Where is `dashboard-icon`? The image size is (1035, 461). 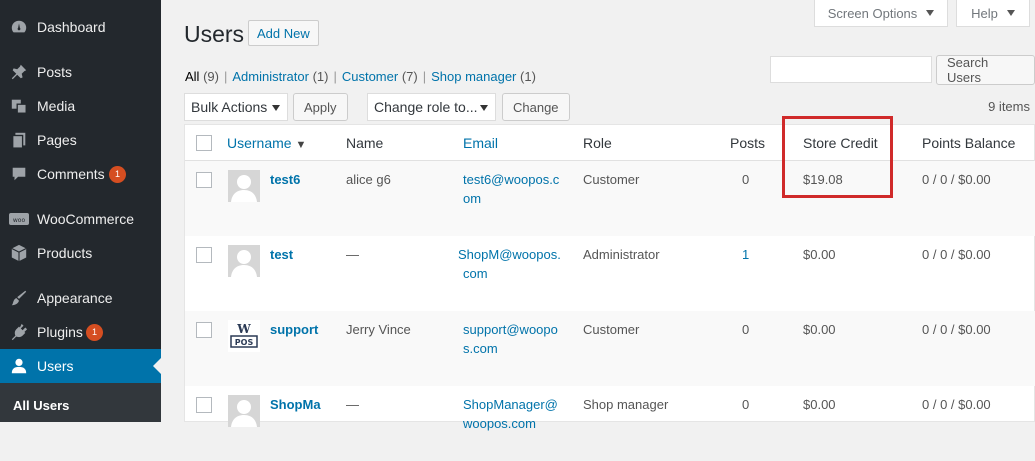
dashboard-icon is located at coordinates (19, 27).